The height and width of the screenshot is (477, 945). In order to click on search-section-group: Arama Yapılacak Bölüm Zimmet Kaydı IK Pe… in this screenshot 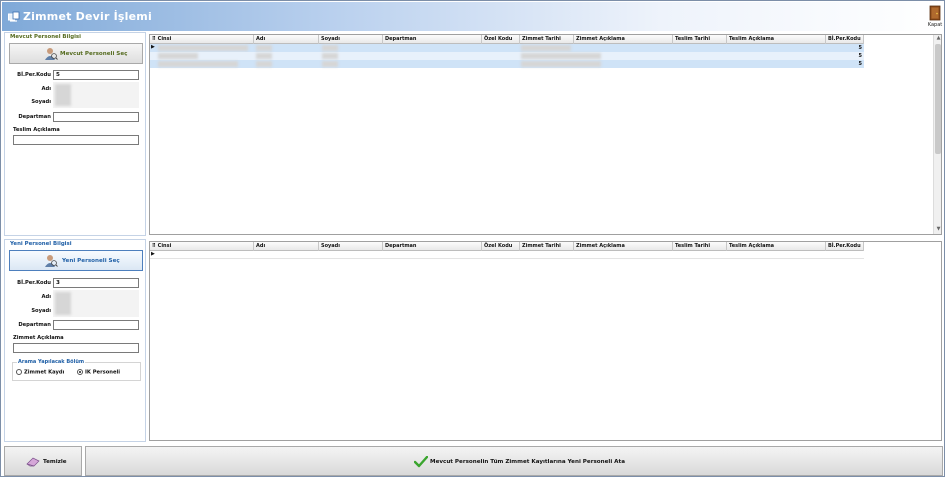, I will do `click(76, 370)`.